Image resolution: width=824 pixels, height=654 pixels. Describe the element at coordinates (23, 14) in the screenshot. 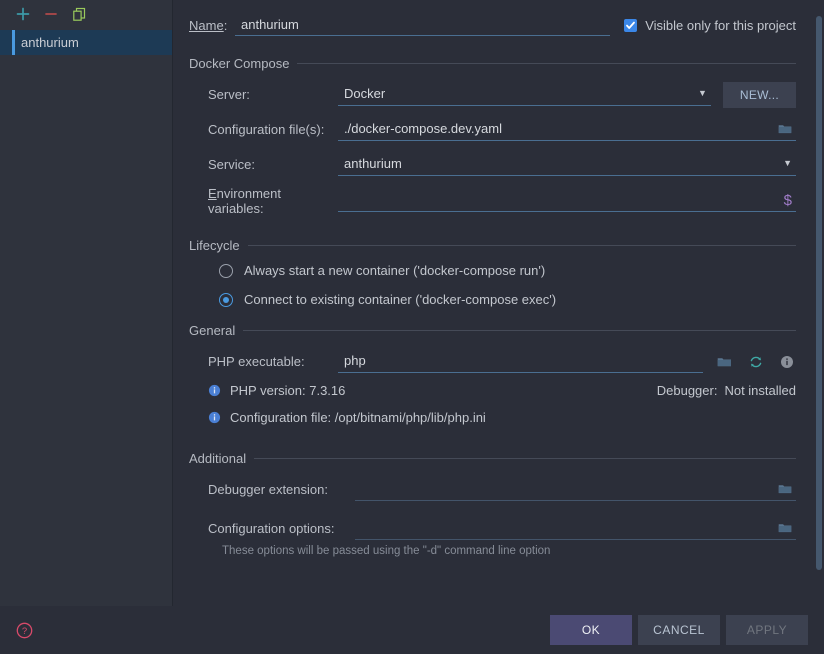

I see `add-button` at that location.